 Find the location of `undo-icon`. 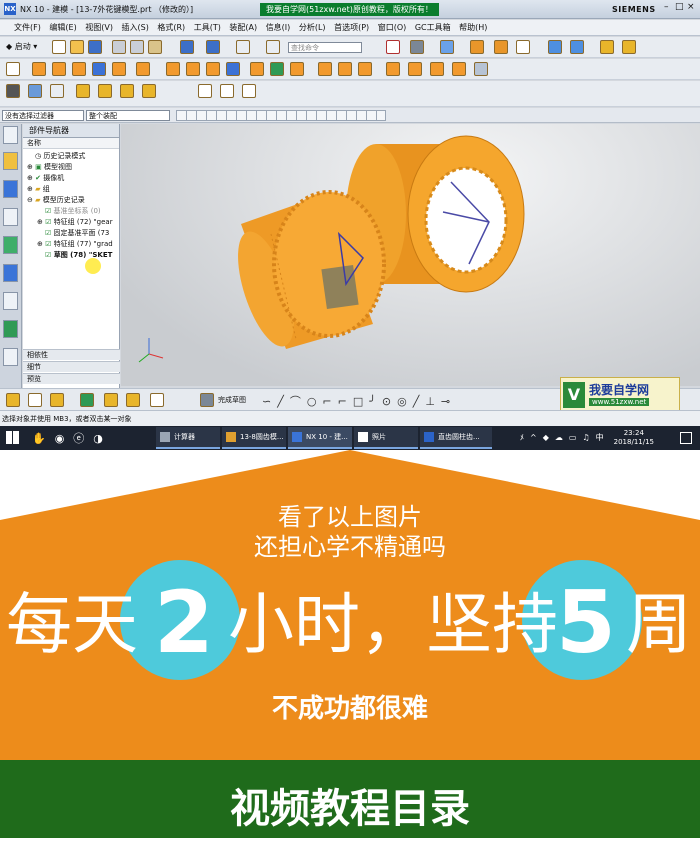

undo-icon is located at coordinates (187, 47).